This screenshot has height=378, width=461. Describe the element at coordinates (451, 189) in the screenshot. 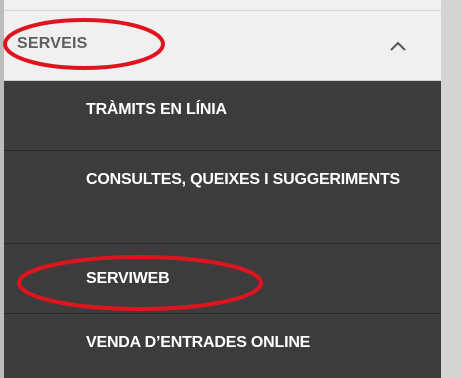

I see `page-scrollbar` at that location.